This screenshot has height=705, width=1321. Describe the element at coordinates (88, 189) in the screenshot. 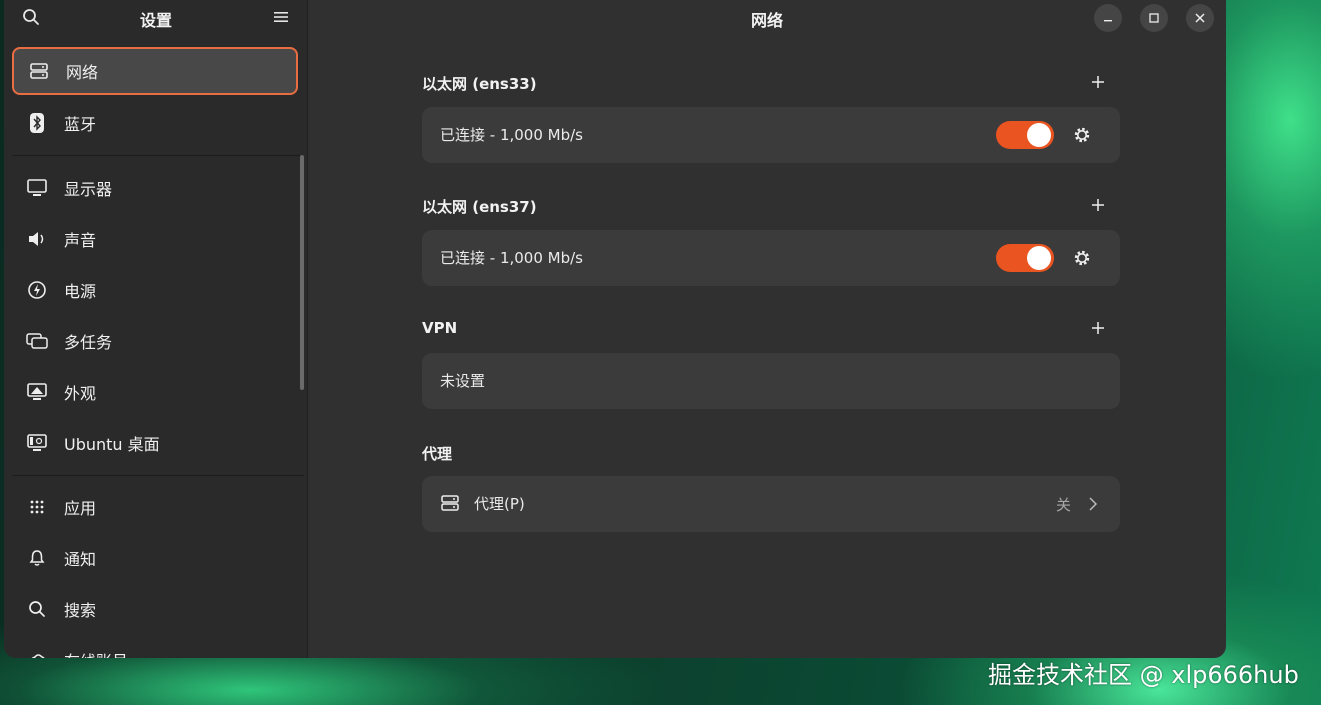

I see `sidebar-item-label: 显示器` at that location.